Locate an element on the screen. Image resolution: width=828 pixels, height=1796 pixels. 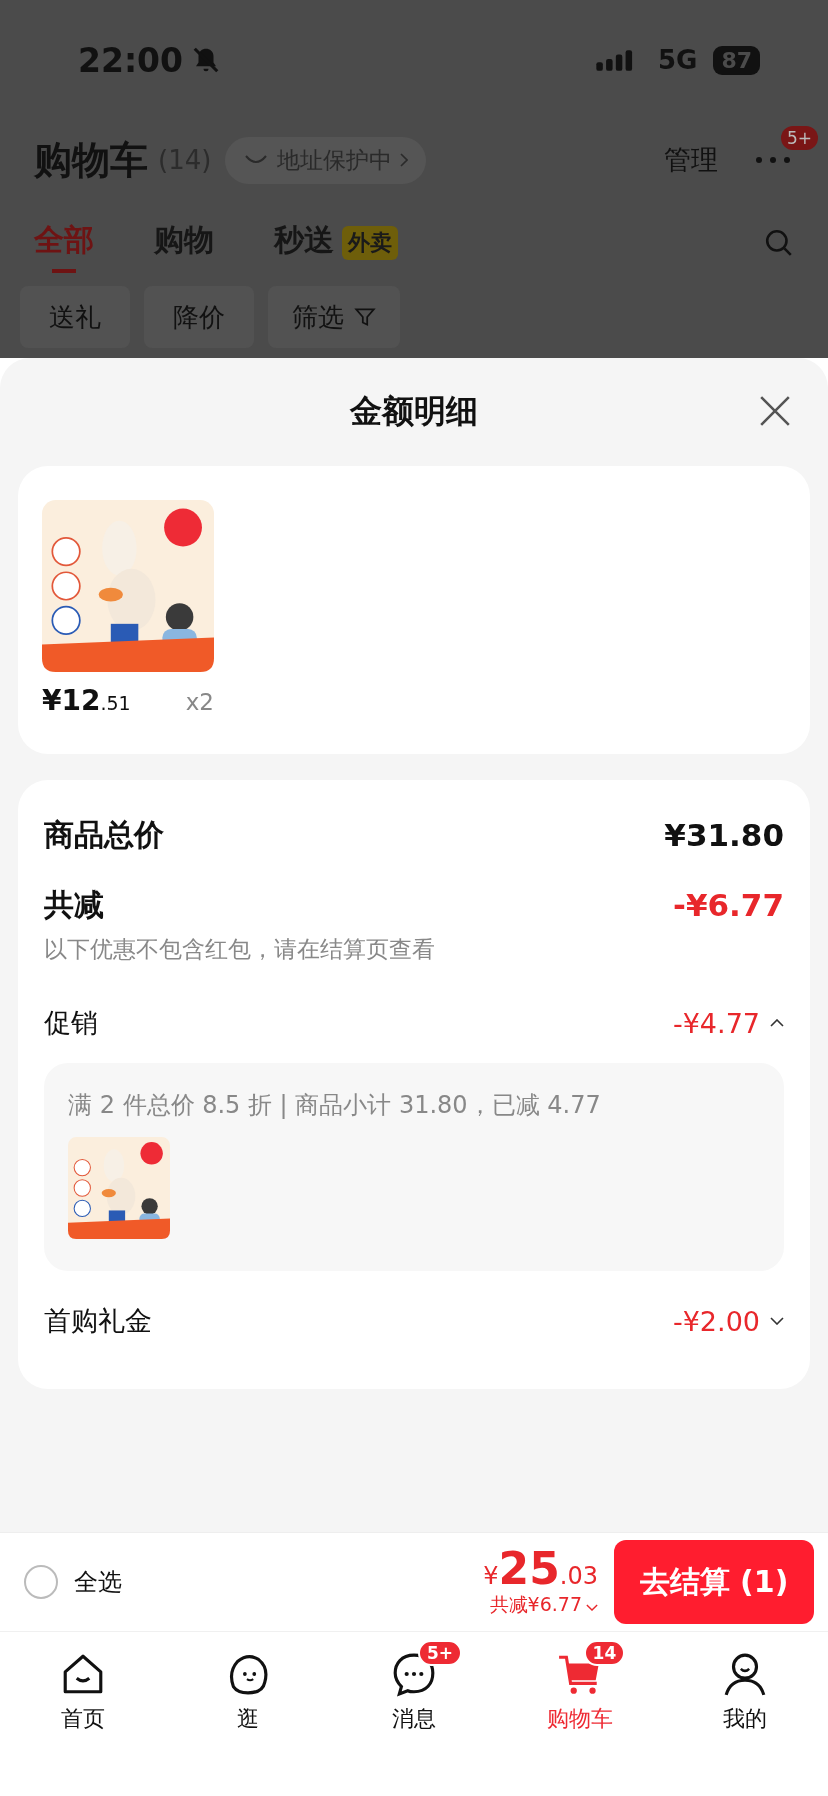
category-tab: 全部 is located at coordinates (64, 242).